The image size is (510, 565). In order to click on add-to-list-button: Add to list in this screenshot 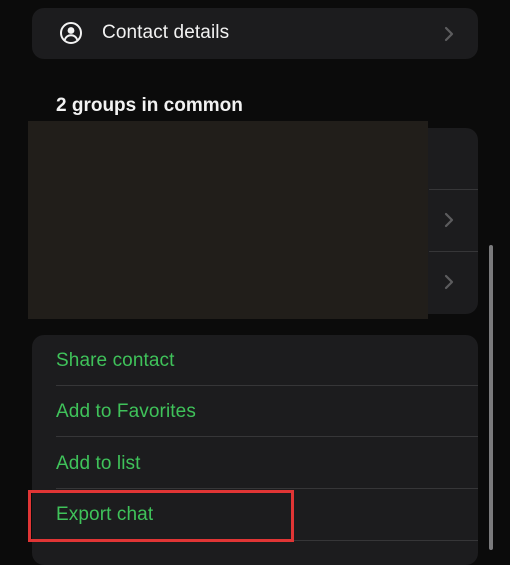, I will do `click(98, 464)`.